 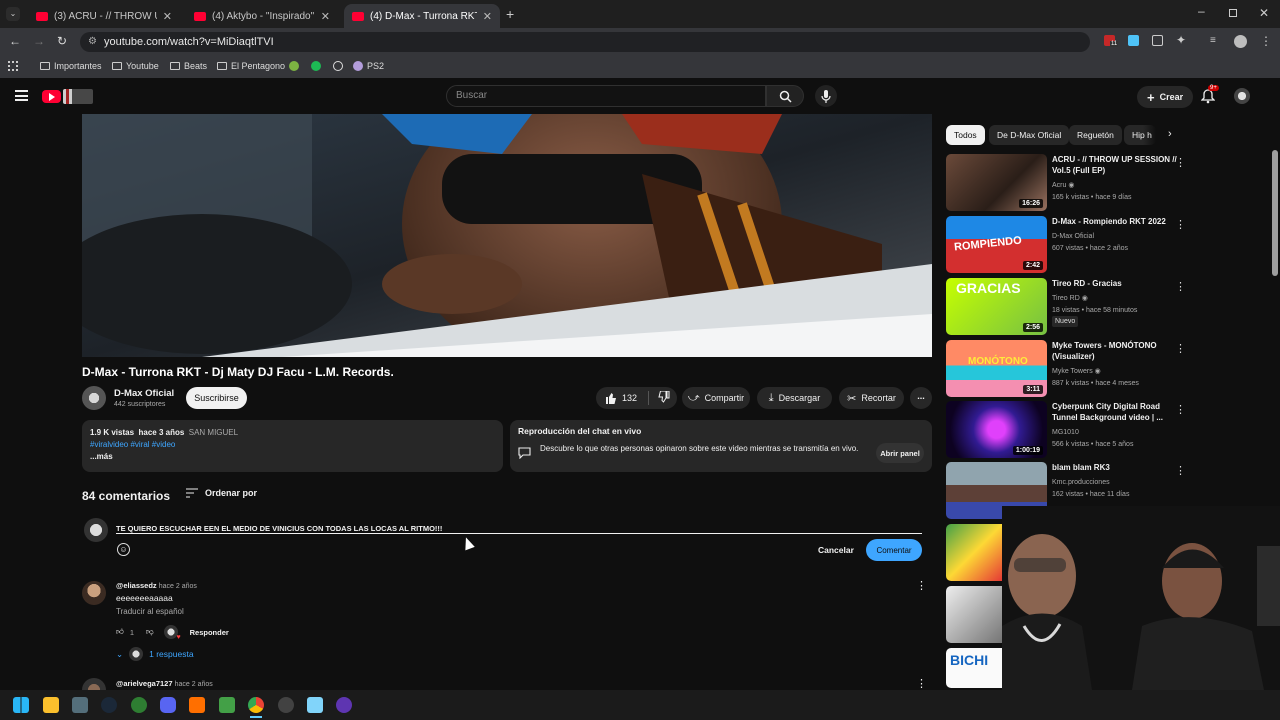 What do you see at coordinates (871, 398) in the screenshot?
I see `clip-button: ✂ Recortar` at bounding box center [871, 398].